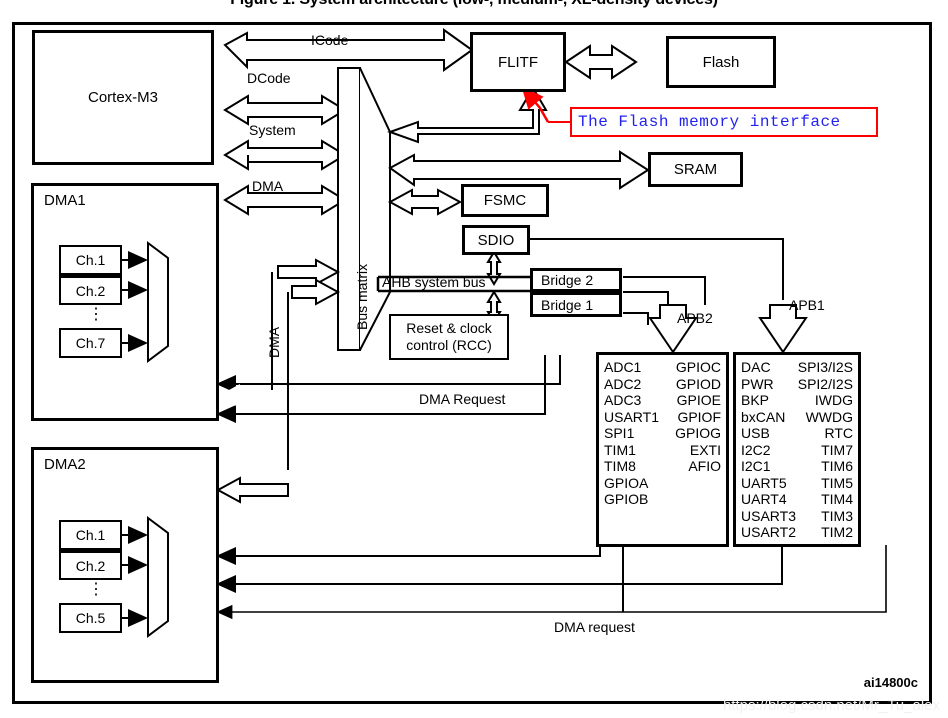 The width and height of the screenshot is (948, 718). What do you see at coordinates (797, 400) in the screenshot?
I see `apb1-row: BKP IWDG` at bounding box center [797, 400].